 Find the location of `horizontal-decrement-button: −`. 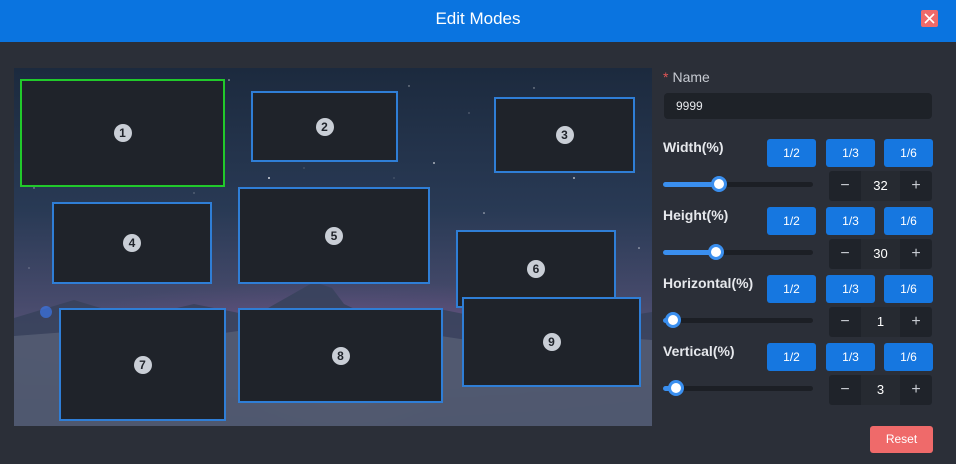

horizontal-decrement-button: − is located at coordinates (845, 322).